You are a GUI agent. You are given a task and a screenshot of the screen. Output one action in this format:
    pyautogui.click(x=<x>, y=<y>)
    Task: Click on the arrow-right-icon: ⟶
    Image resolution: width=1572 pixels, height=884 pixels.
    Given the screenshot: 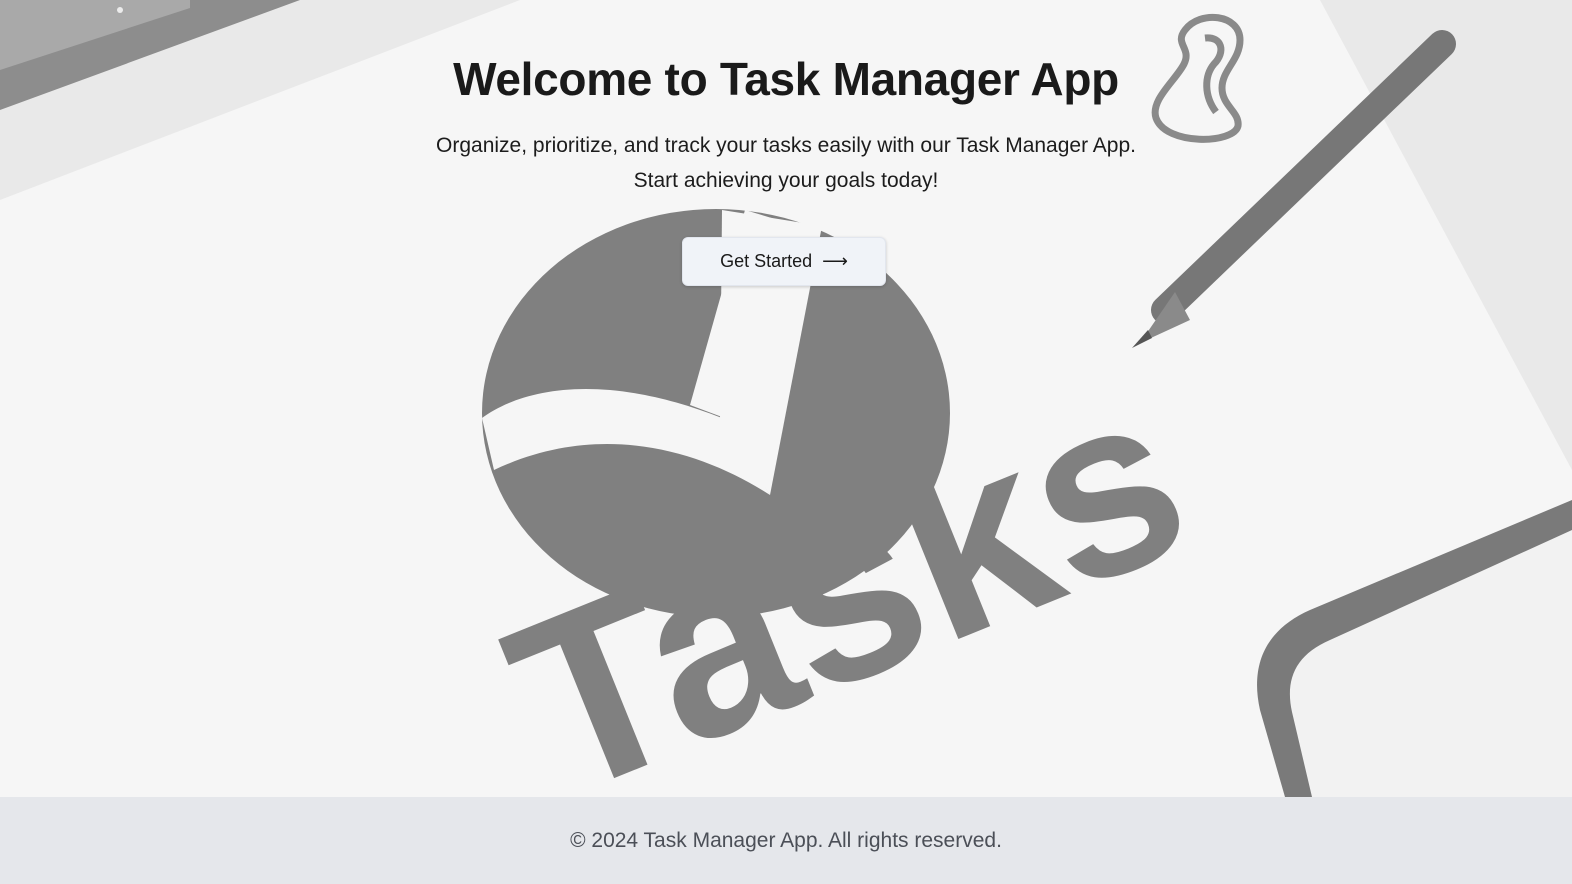 What is the action you would take?
    pyautogui.click(x=835, y=261)
    